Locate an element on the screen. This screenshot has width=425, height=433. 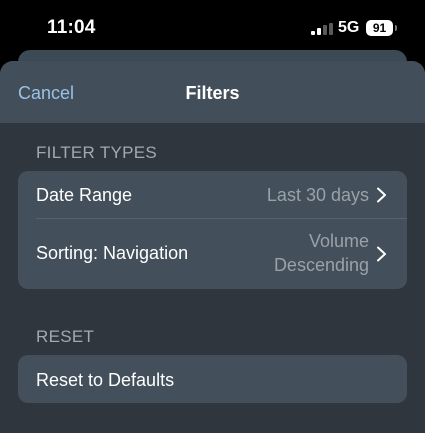
reset-group: Reset to Defaults is located at coordinates (212, 379).